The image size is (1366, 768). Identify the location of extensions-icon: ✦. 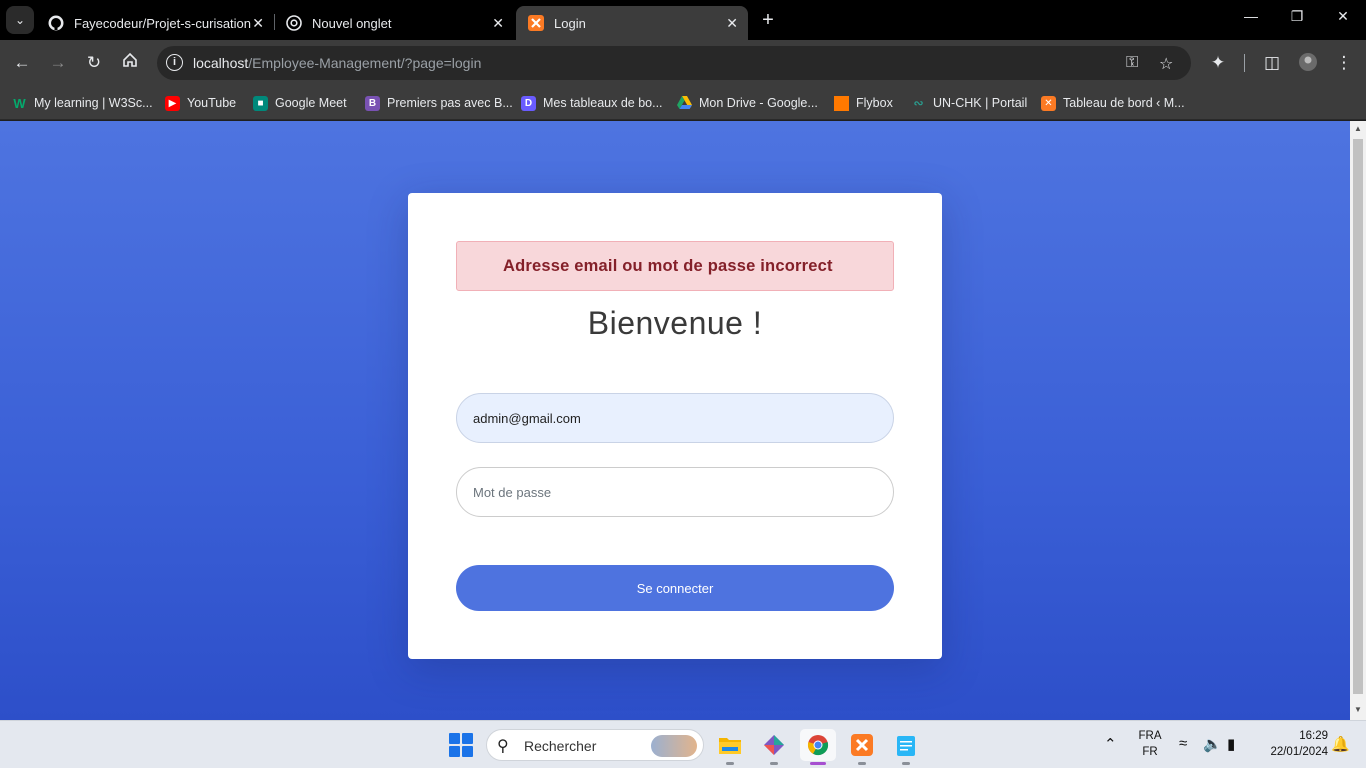
(1218, 63).